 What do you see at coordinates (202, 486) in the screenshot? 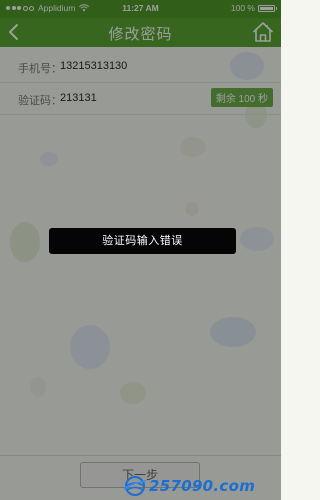
I see `watermark-text: 257090.com` at bounding box center [202, 486].